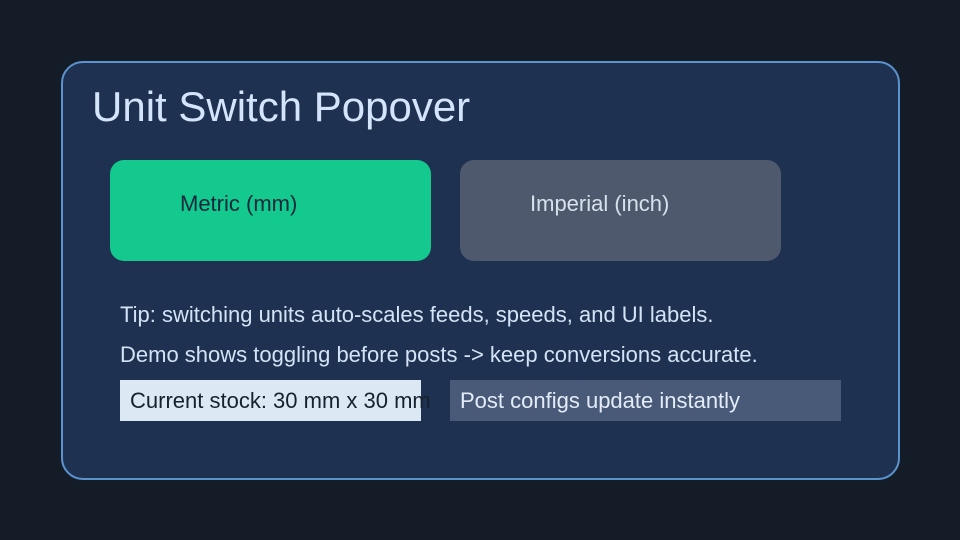 The image size is (960, 540). What do you see at coordinates (600, 203) in the screenshot?
I see `imperial-unit-label: Imperial (inch)` at bounding box center [600, 203].